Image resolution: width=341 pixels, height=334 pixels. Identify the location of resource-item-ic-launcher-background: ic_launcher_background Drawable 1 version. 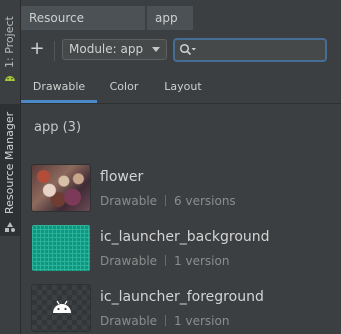
(186, 251).